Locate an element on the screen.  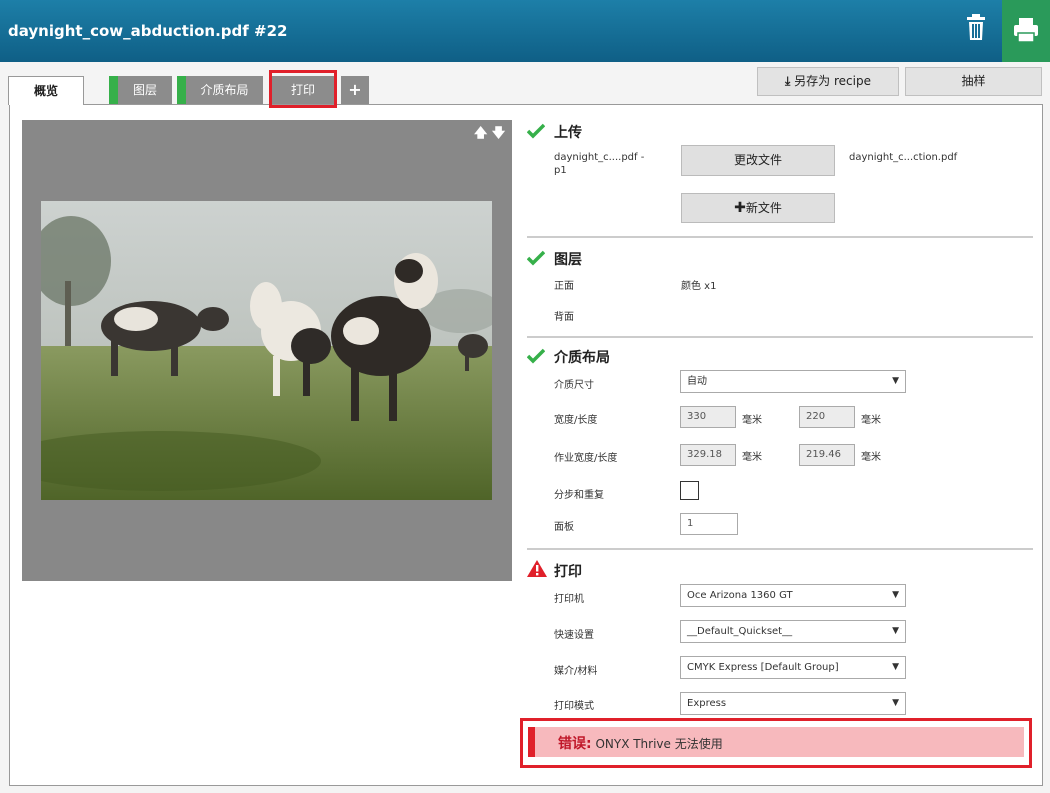
print-mode-value: Express is located at coordinates (707, 703).